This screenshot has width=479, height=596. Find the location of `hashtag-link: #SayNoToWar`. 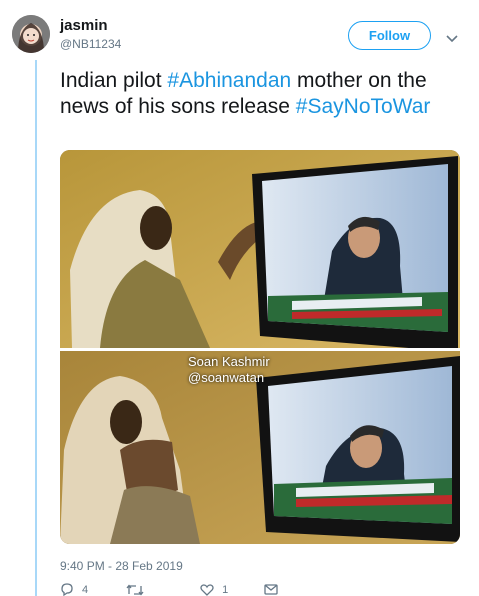

hashtag-link: #SayNoToWar is located at coordinates (363, 106).